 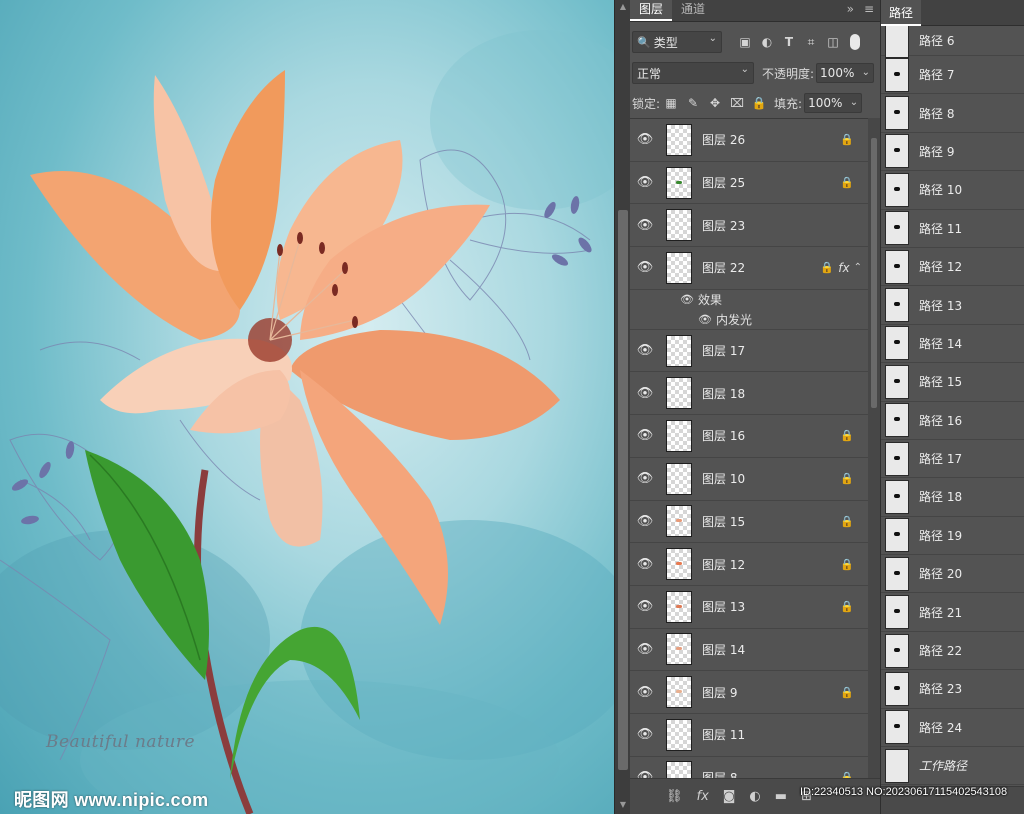 I want to click on layer-row: 👁 图层 14, so click(x=749, y=650).